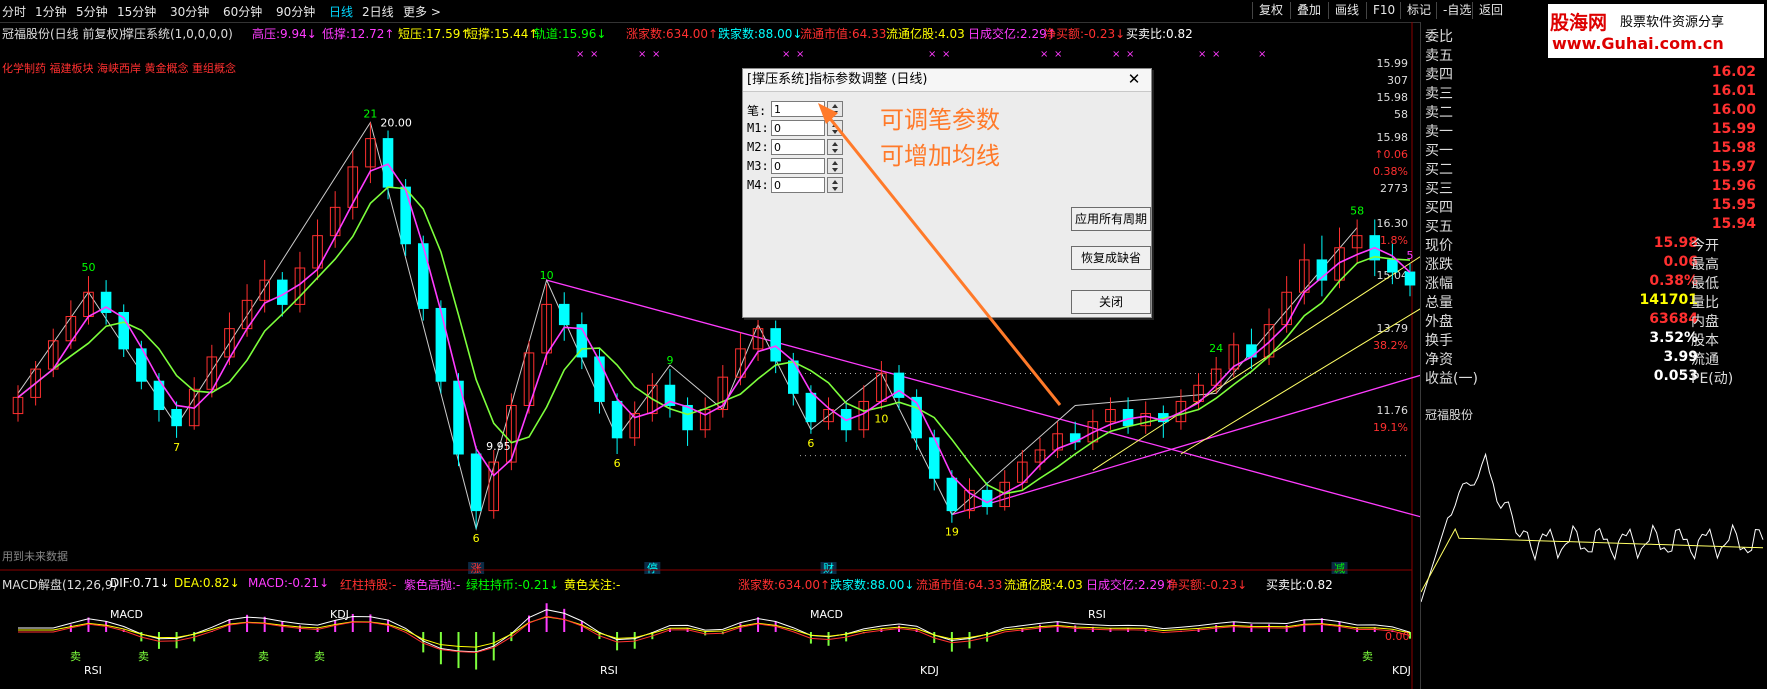 Image resolution: width=1767 pixels, height=689 pixels. What do you see at coordinates (189, 11) in the screenshot?
I see `period-tab-4: 30分钟` at bounding box center [189, 11].